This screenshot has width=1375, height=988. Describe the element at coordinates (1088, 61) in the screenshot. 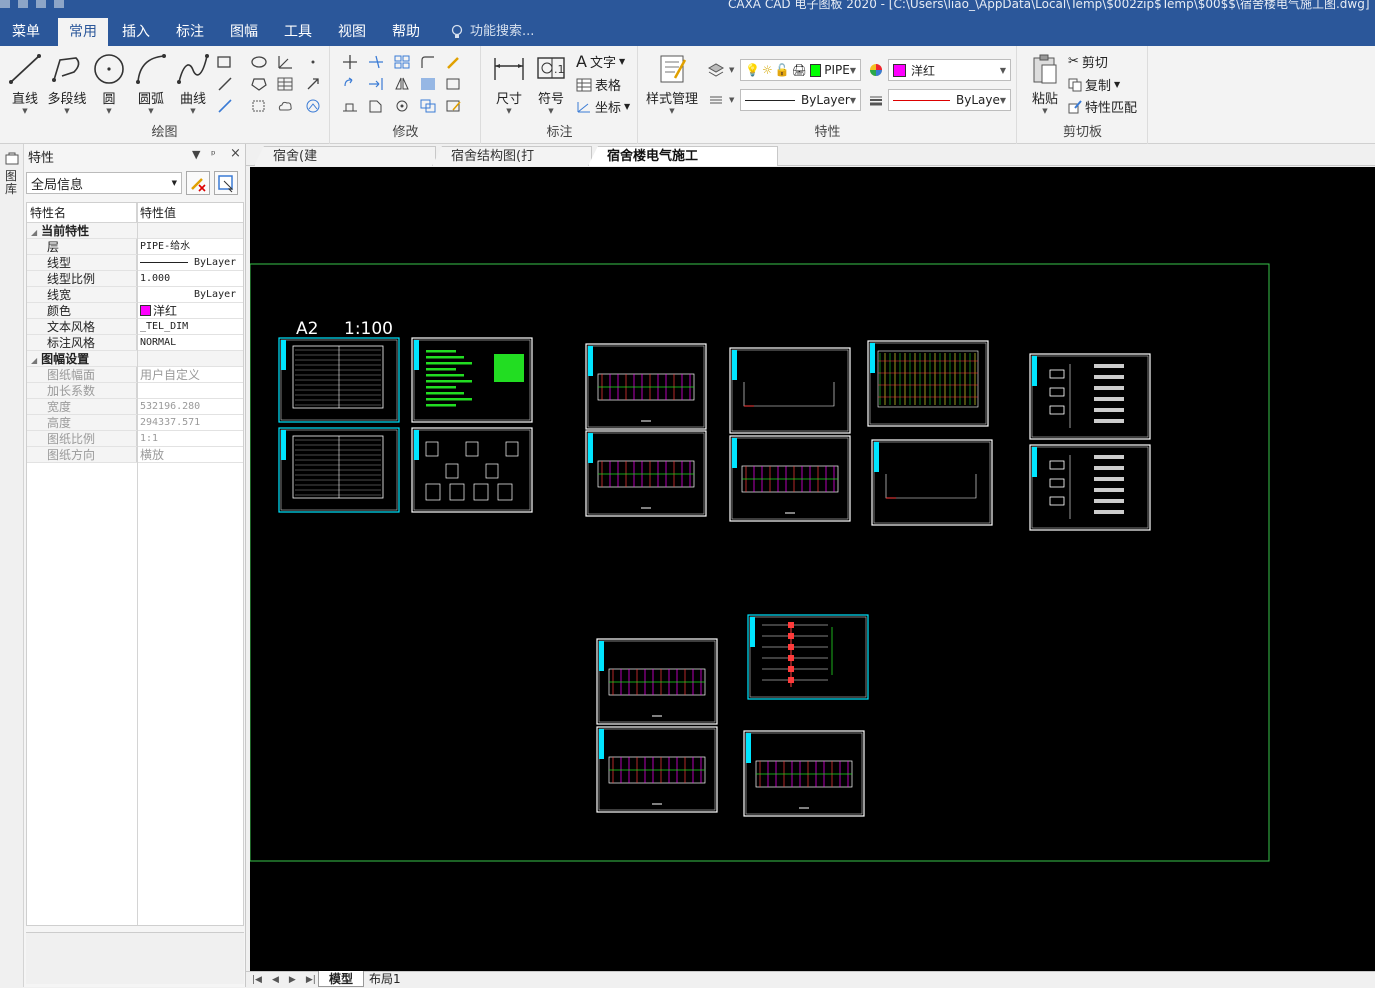

I see `cut-button: ✂ 剪切` at that location.